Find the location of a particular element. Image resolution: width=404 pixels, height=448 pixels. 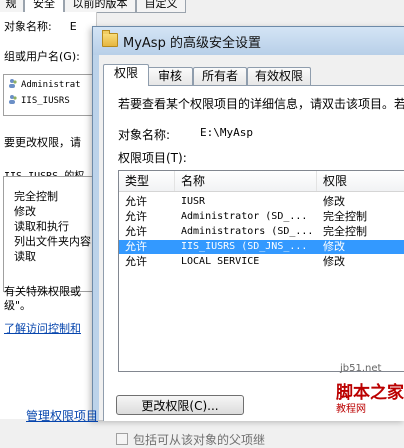

object-name-value: E:\MyAsp is located at coordinates (226, 132).